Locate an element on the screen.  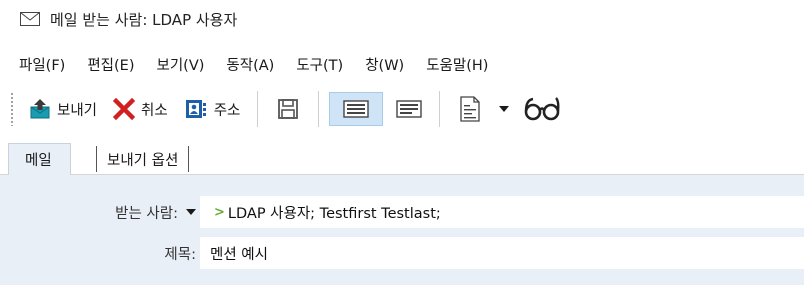
reading-glasses-icon is located at coordinates (542, 109).